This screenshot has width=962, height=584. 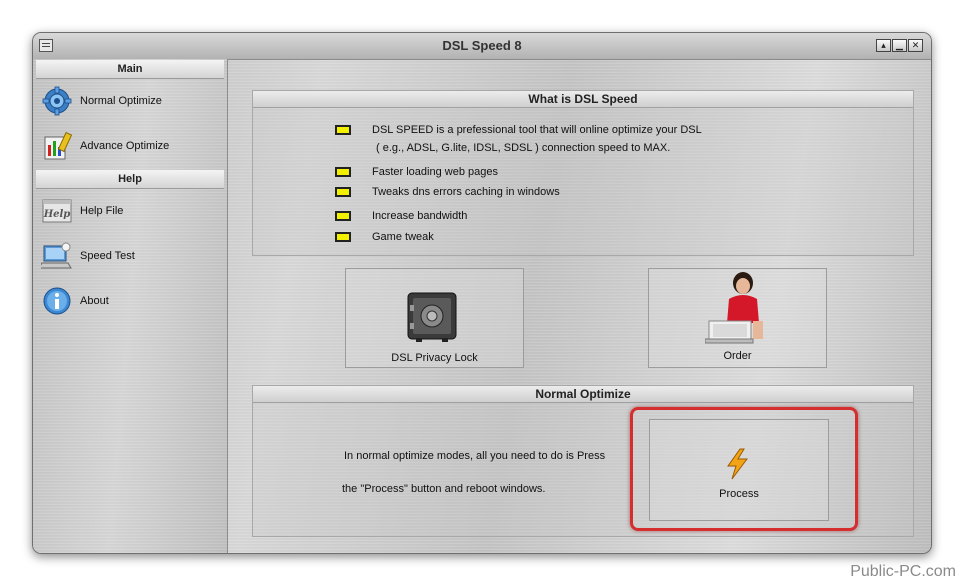 I want to click on sidebar-item-advance-optimize: Advance Optimize, so click(x=131, y=146).